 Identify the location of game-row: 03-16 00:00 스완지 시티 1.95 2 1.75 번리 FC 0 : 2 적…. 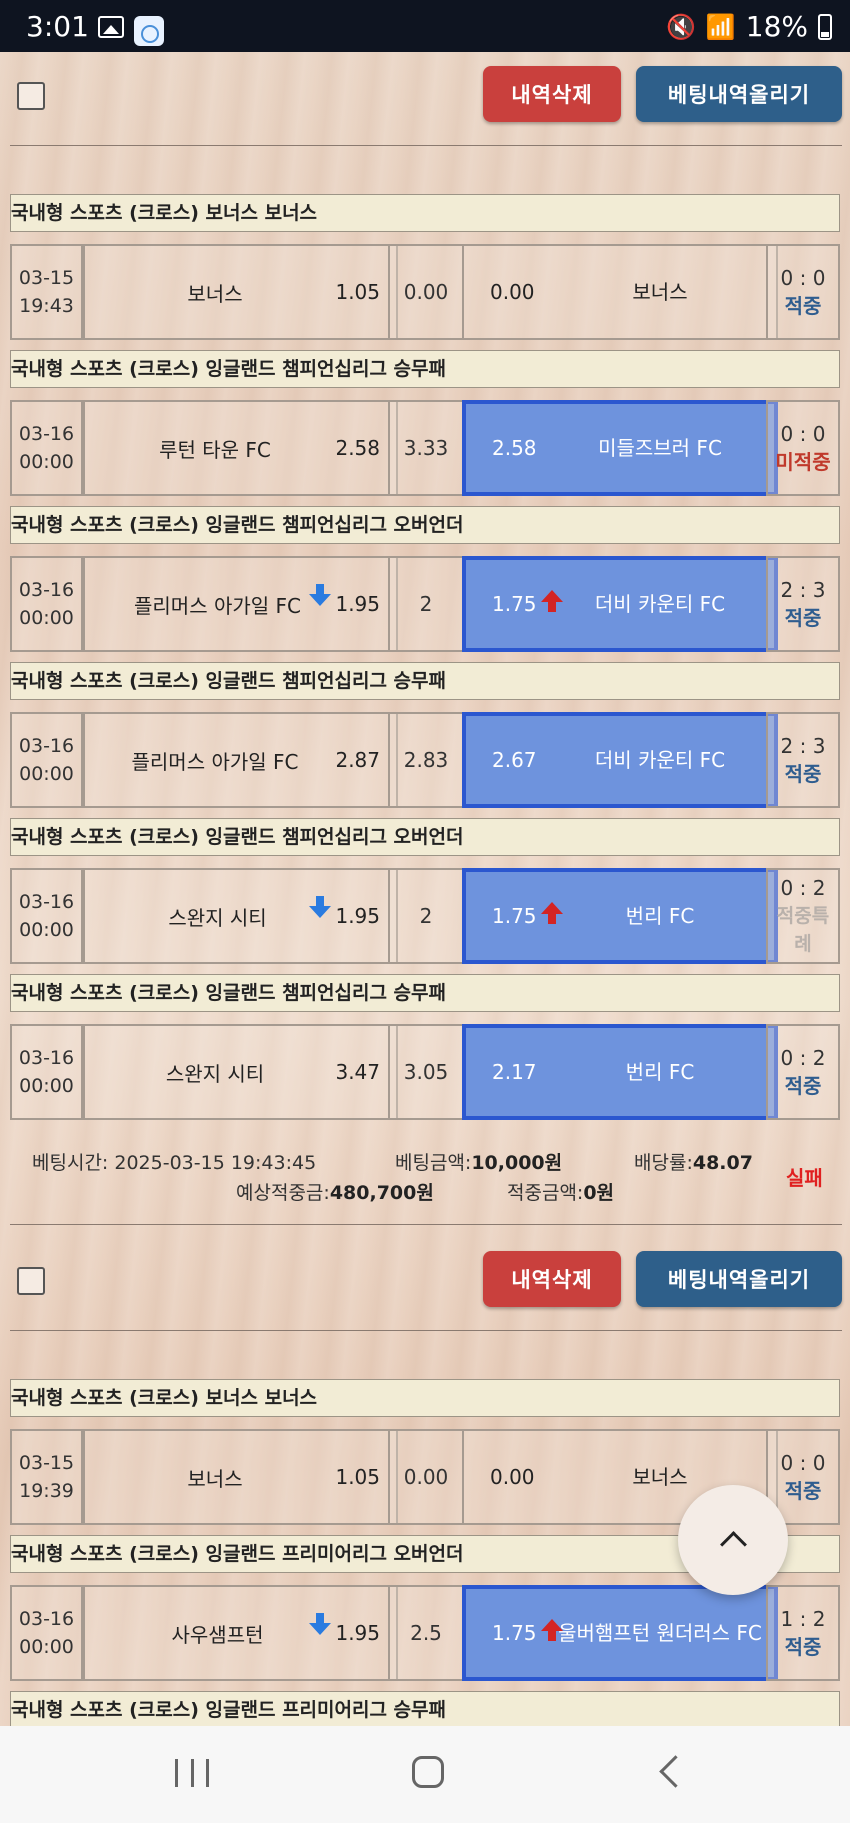
(425, 916).